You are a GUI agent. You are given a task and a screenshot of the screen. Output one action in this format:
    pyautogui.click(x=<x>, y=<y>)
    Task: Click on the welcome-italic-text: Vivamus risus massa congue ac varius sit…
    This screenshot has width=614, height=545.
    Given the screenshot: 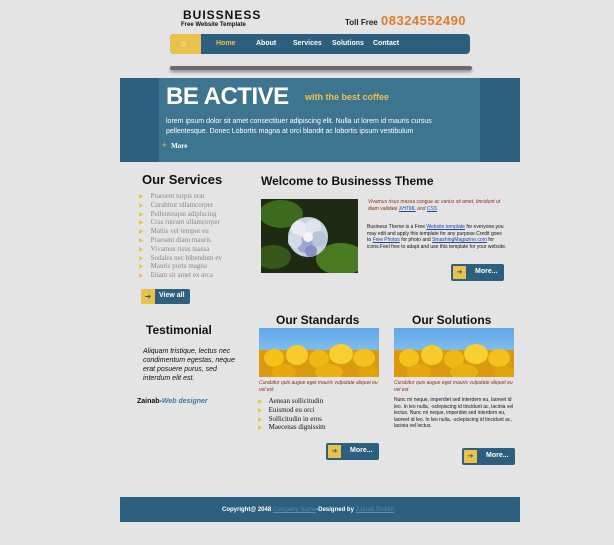 What is the action you would take?
    pyautogui.click(x=438, y=205)
    